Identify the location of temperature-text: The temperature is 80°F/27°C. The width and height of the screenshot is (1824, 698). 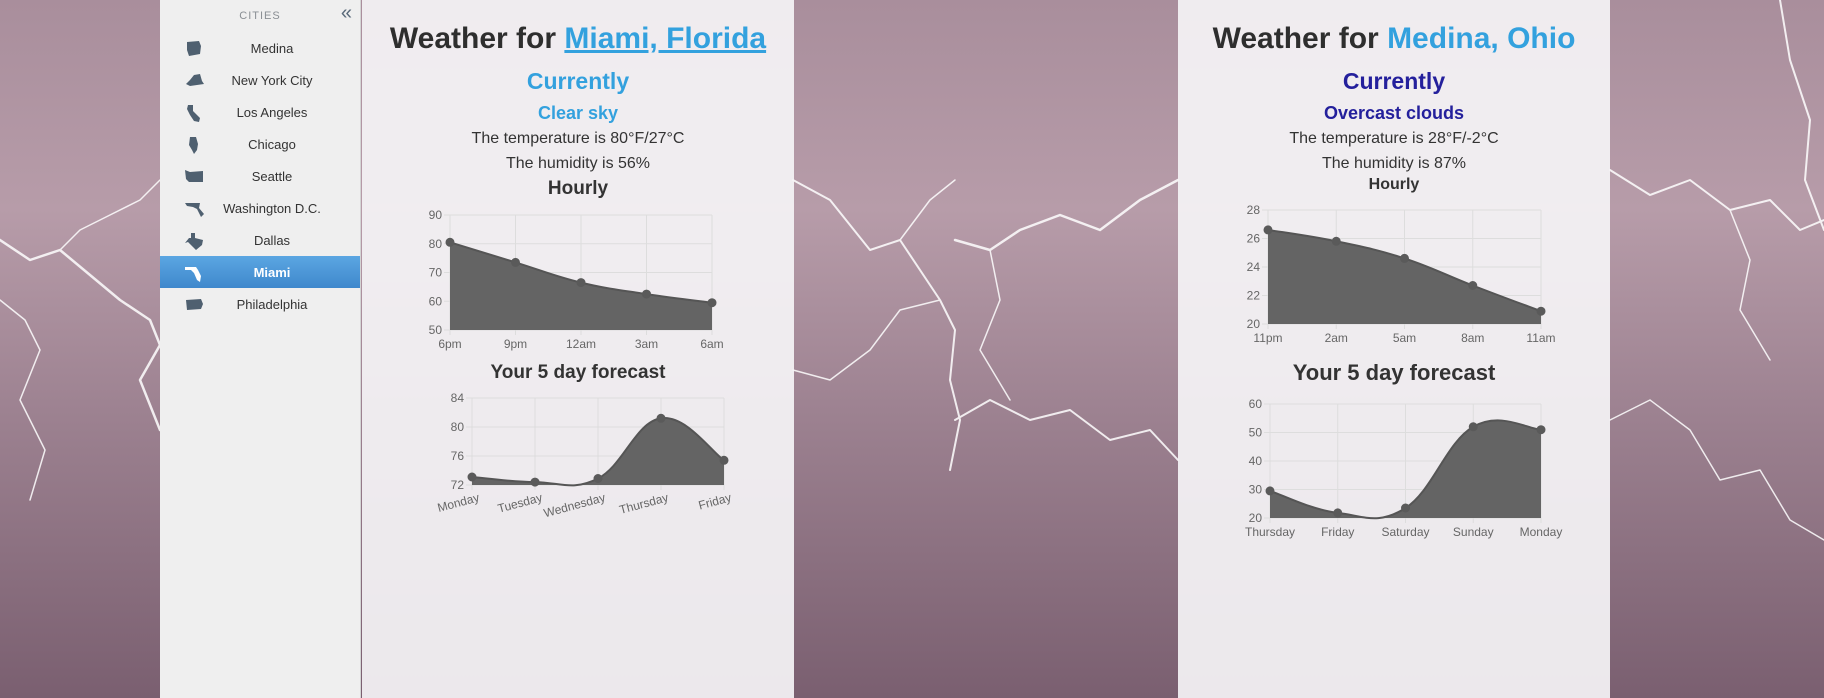
(578, 138).